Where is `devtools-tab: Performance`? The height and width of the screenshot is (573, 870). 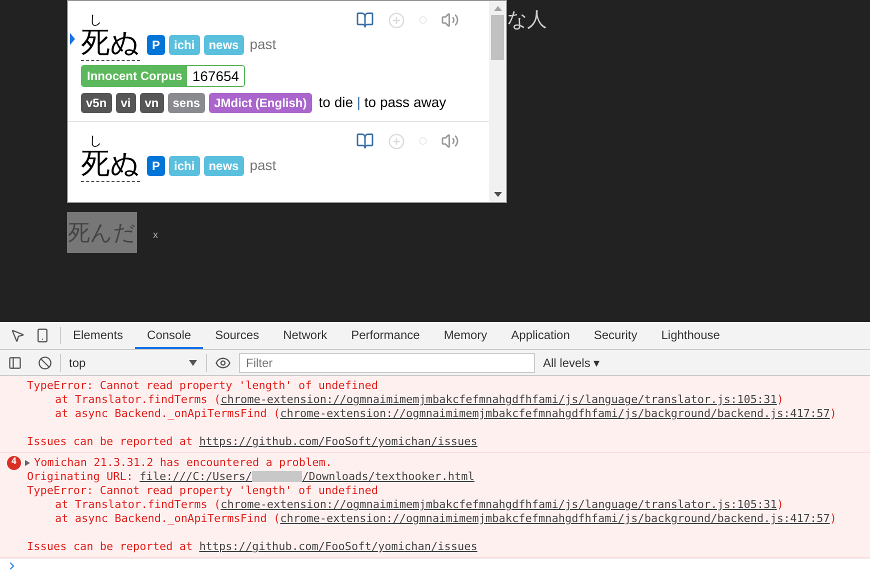
devtools-tab: Performance is located at coordinates (385, 335).